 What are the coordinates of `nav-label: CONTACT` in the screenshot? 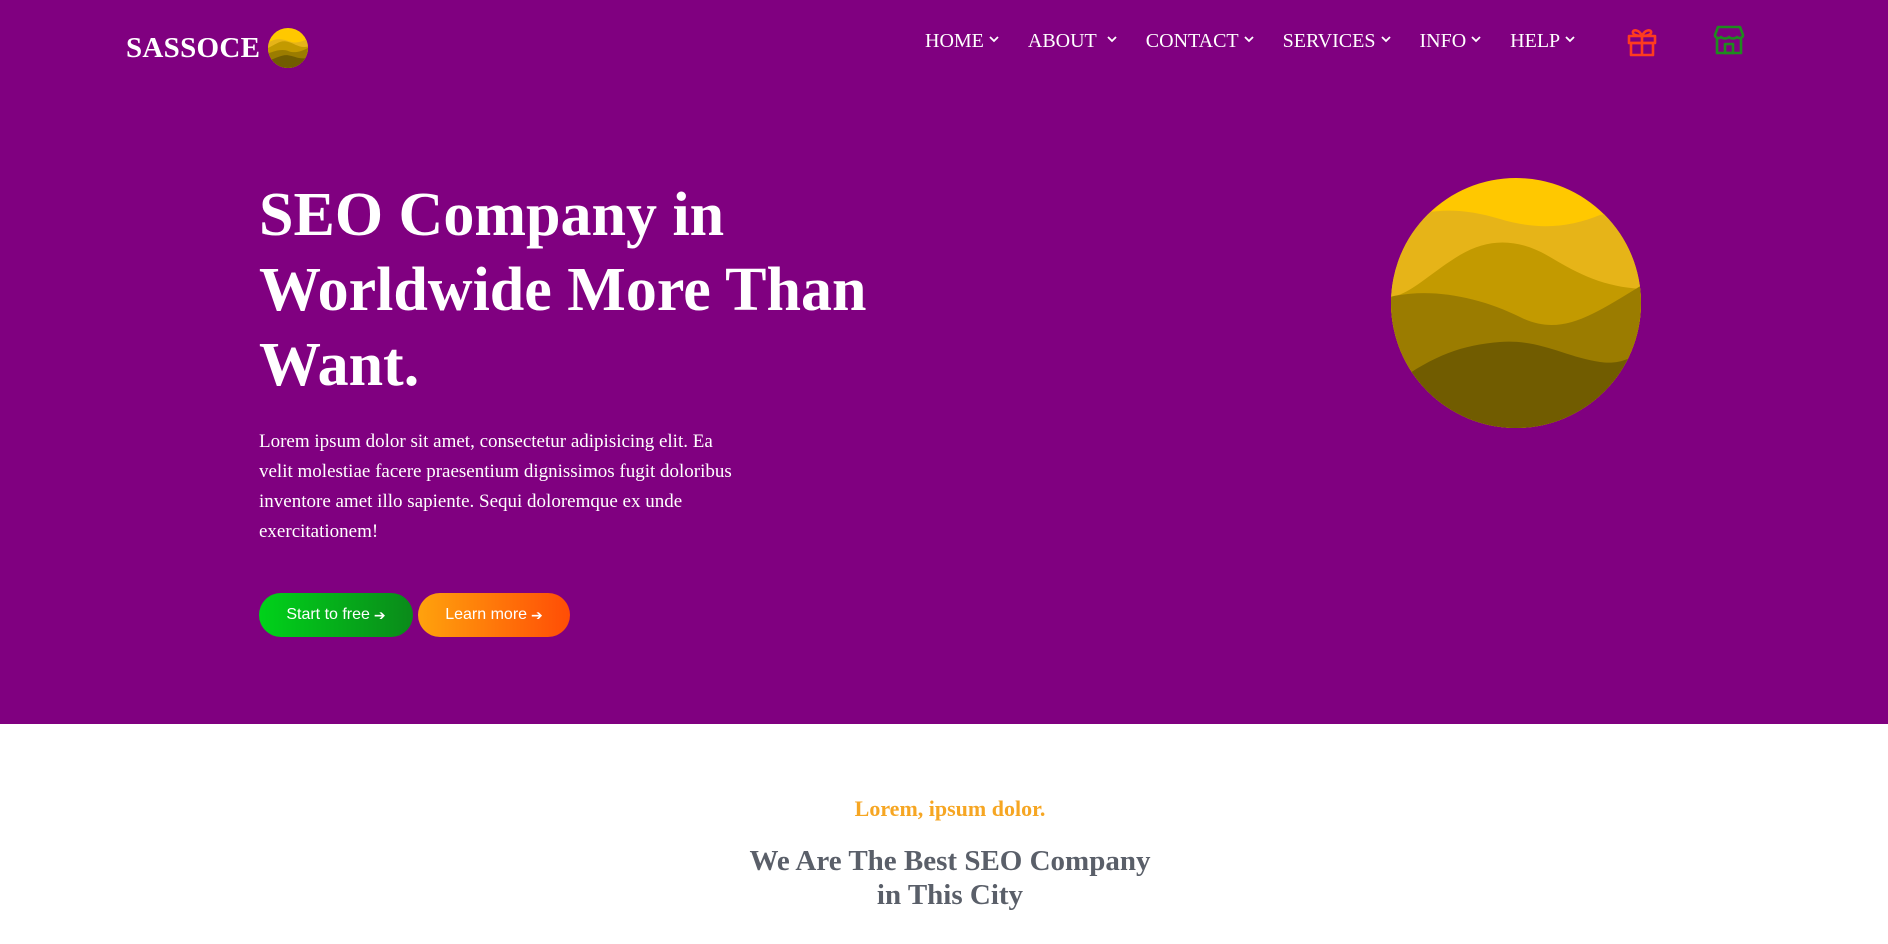 It's located at (1192, 41).